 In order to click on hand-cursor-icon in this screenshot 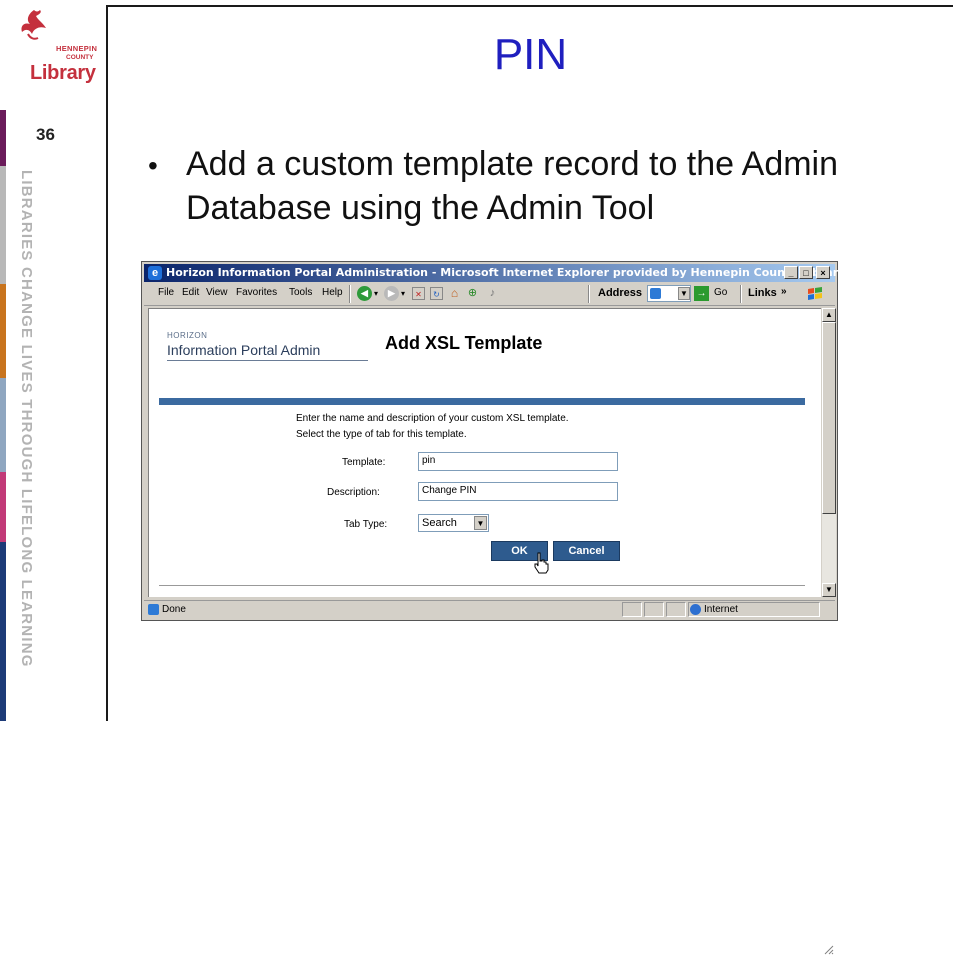, I will do `click(541, 563)`.